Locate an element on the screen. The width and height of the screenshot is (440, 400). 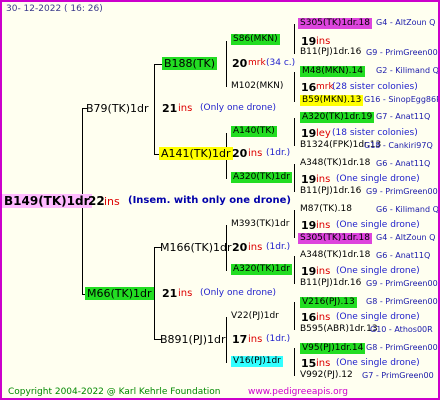
ancestor-9-tag: G6 - Kilimand Q is located at coordinates (407, 209).